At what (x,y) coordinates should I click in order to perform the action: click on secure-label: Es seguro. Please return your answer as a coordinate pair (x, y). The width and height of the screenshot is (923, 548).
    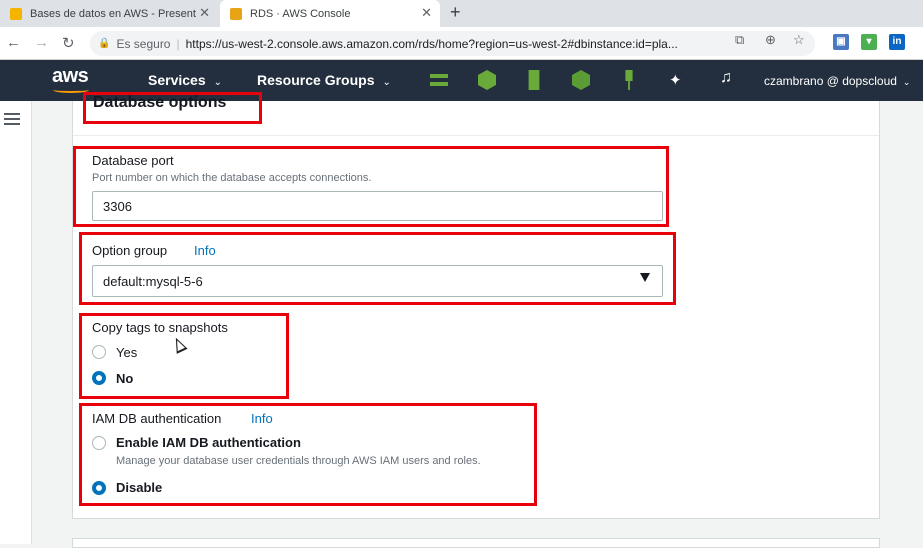
    Looking at the image, I should click on (143, 43).